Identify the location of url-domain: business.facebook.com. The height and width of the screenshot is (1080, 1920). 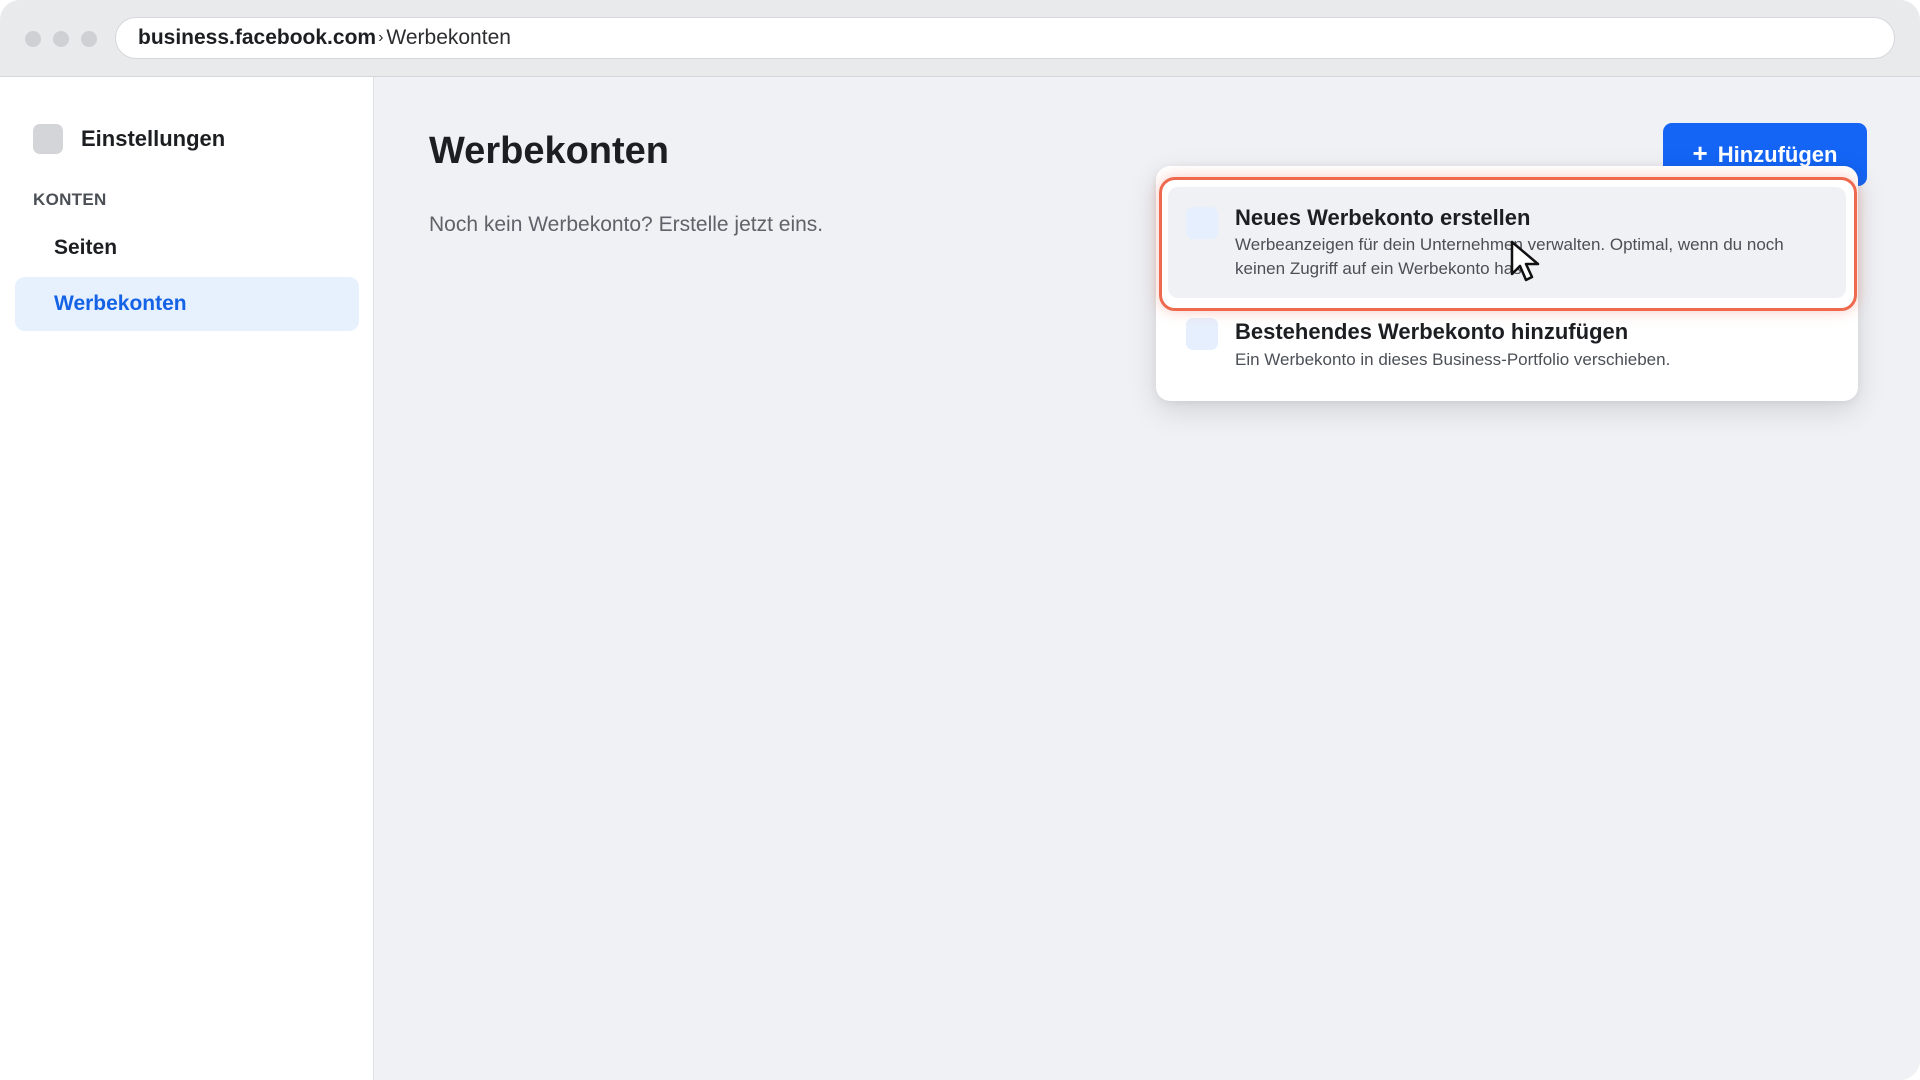
(257, 37).